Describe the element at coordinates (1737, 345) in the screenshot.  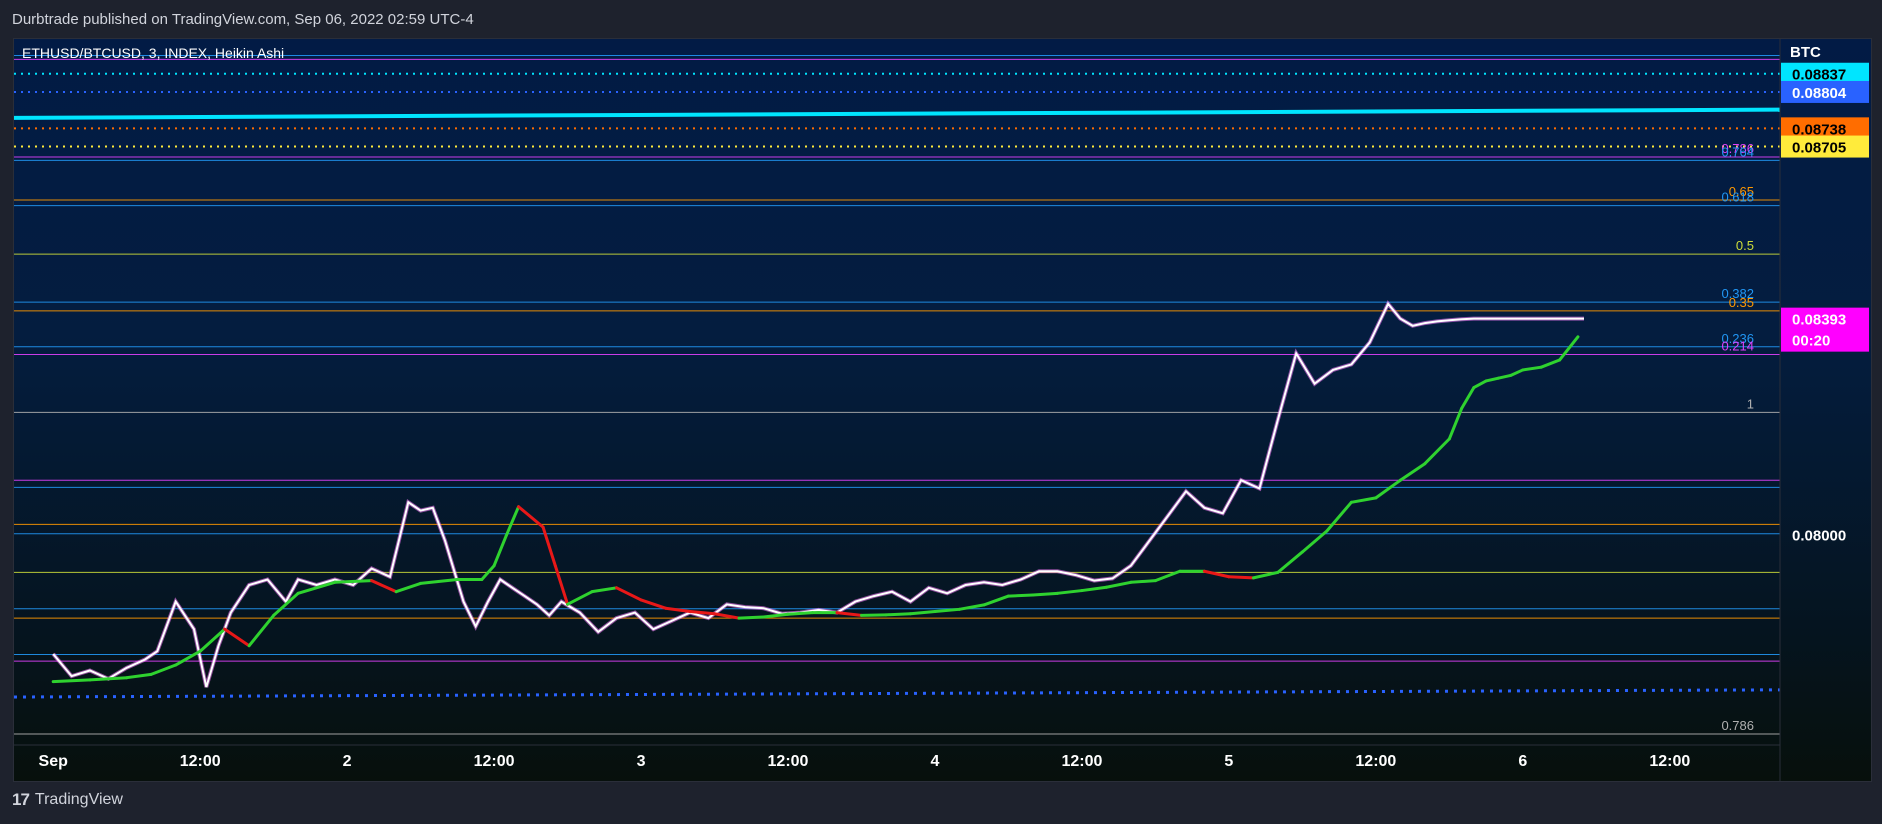
I see `fib-level-label: 0.214` at that location.